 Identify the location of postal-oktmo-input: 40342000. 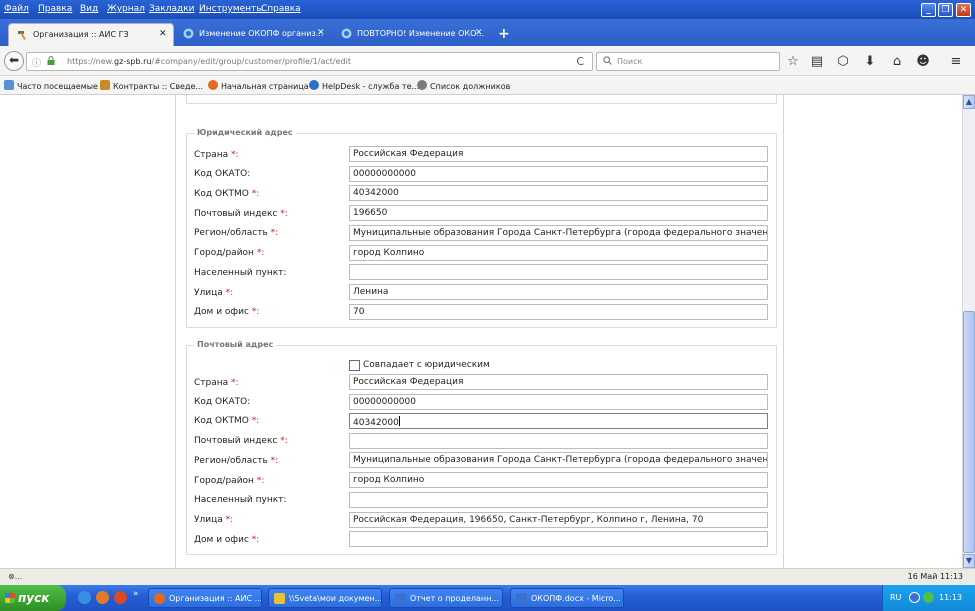
(558, 421).